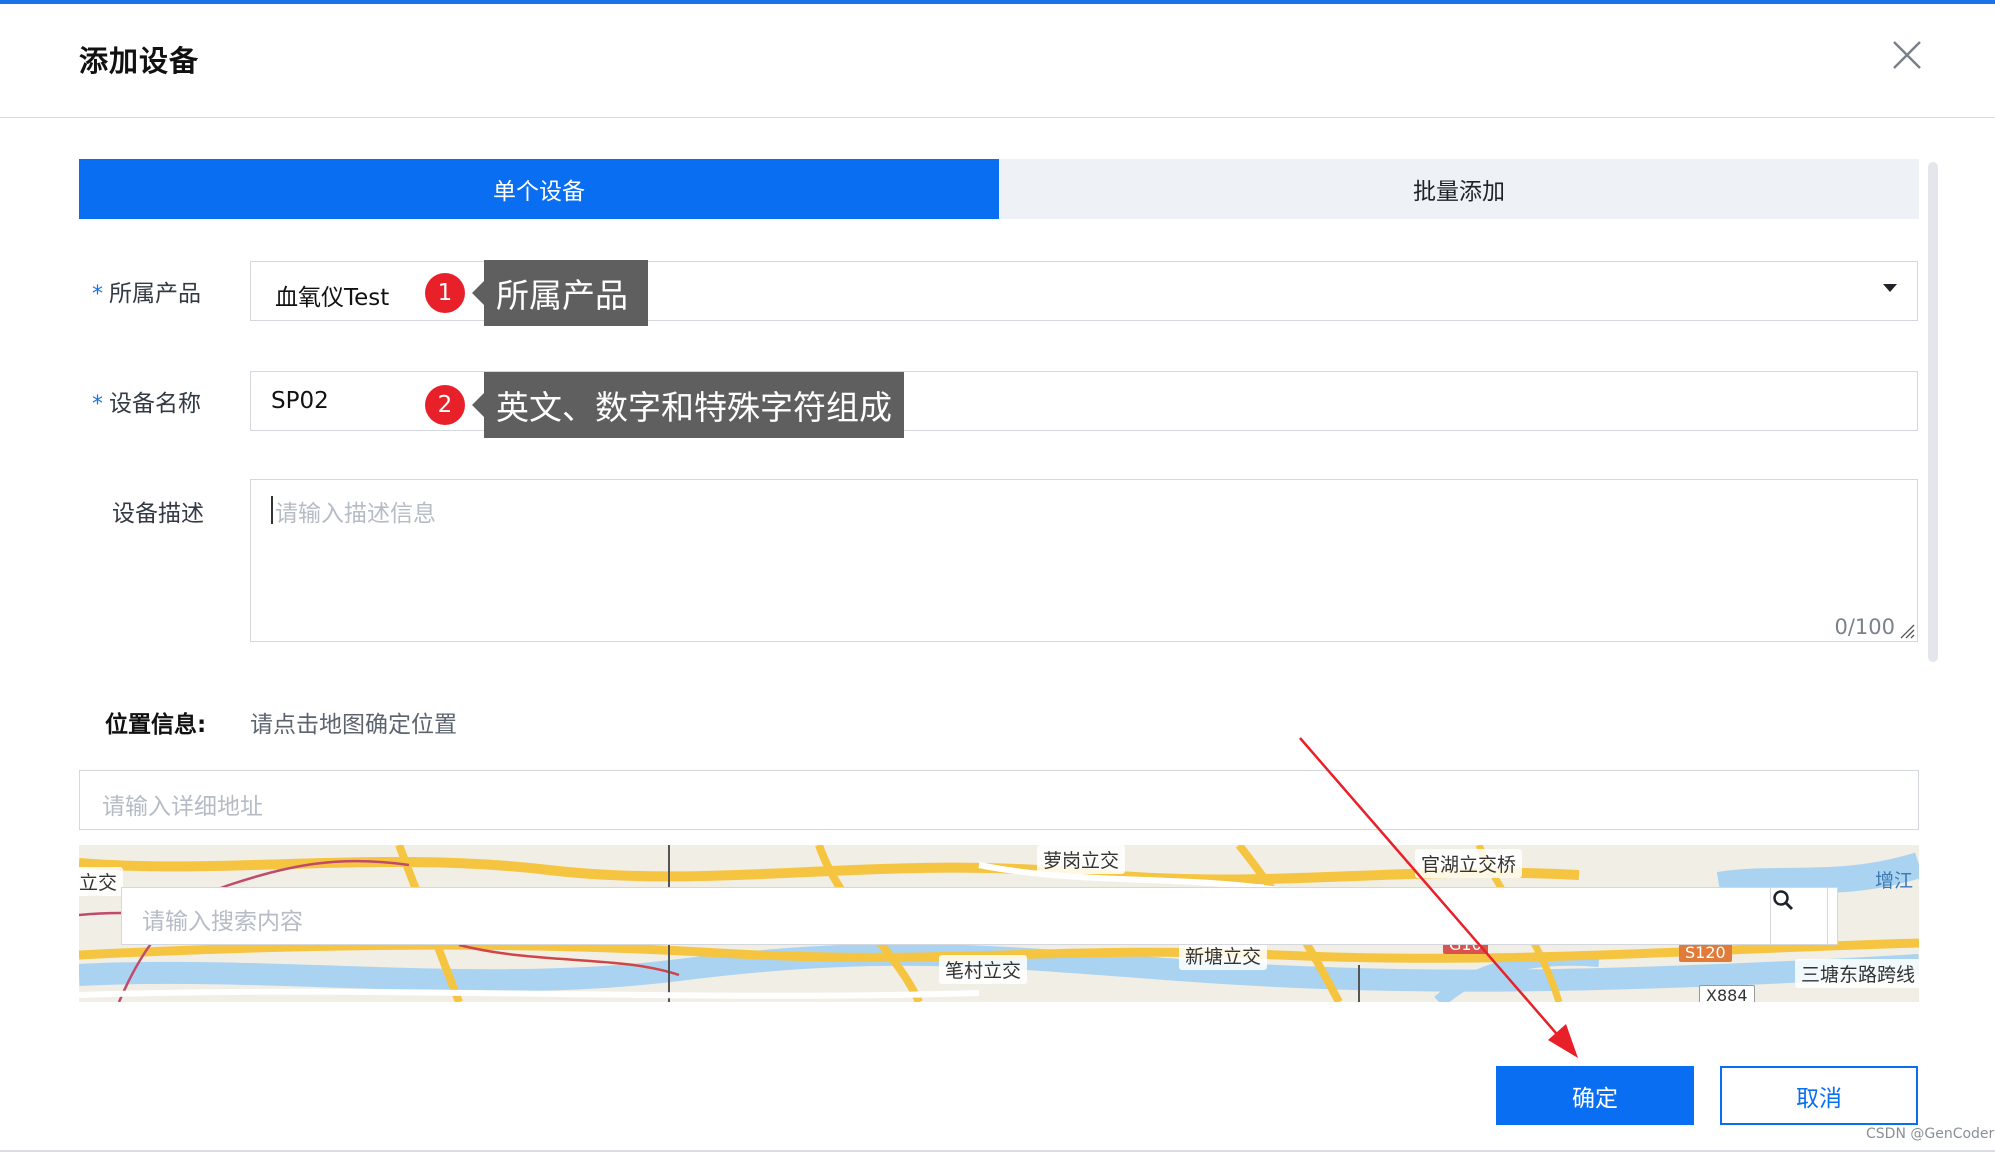 Image resolution: width=1995 pixels, height=1152 pixels. I want to click on annotation-tip-device-name: 英文、数字和特殊字符组成, so click(688, 405).